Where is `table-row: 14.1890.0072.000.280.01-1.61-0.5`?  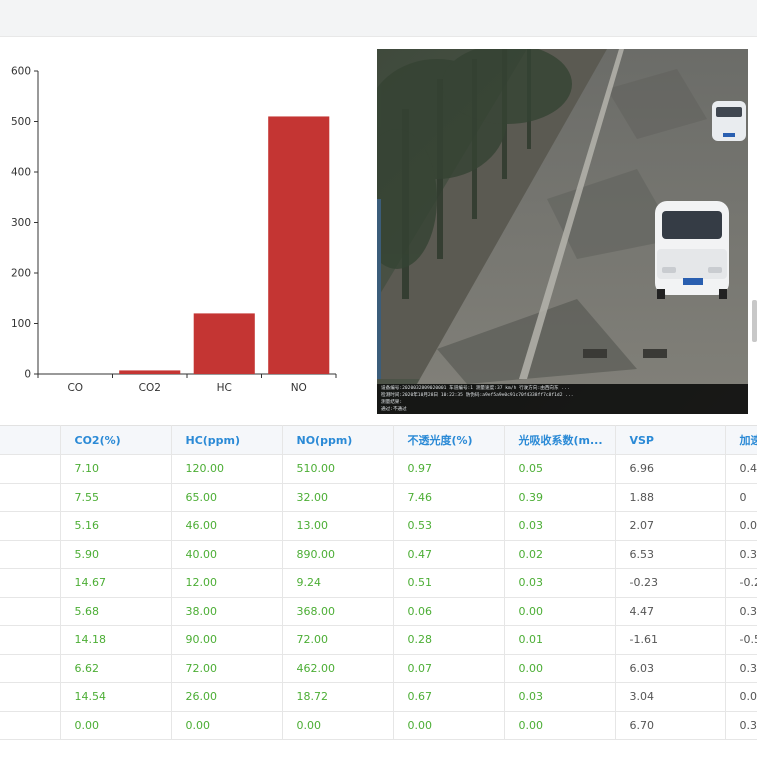 table-row: 14.1890.0072.000.280.01-1.61-0.5 is located at coordinates (378, 640).